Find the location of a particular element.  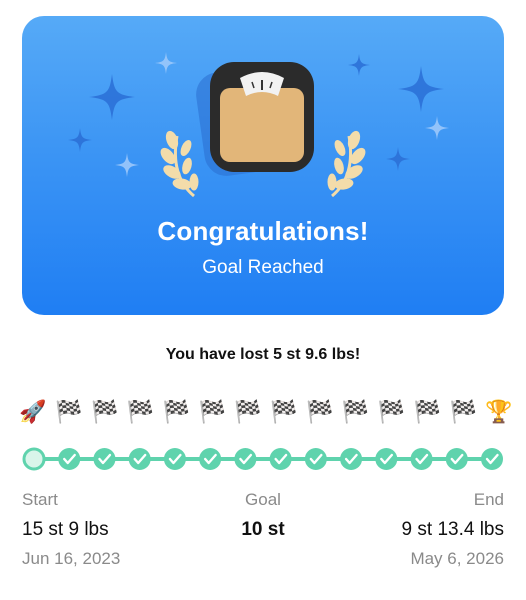

trophy-icon: 🏆 is located at coordinates (499, 411).